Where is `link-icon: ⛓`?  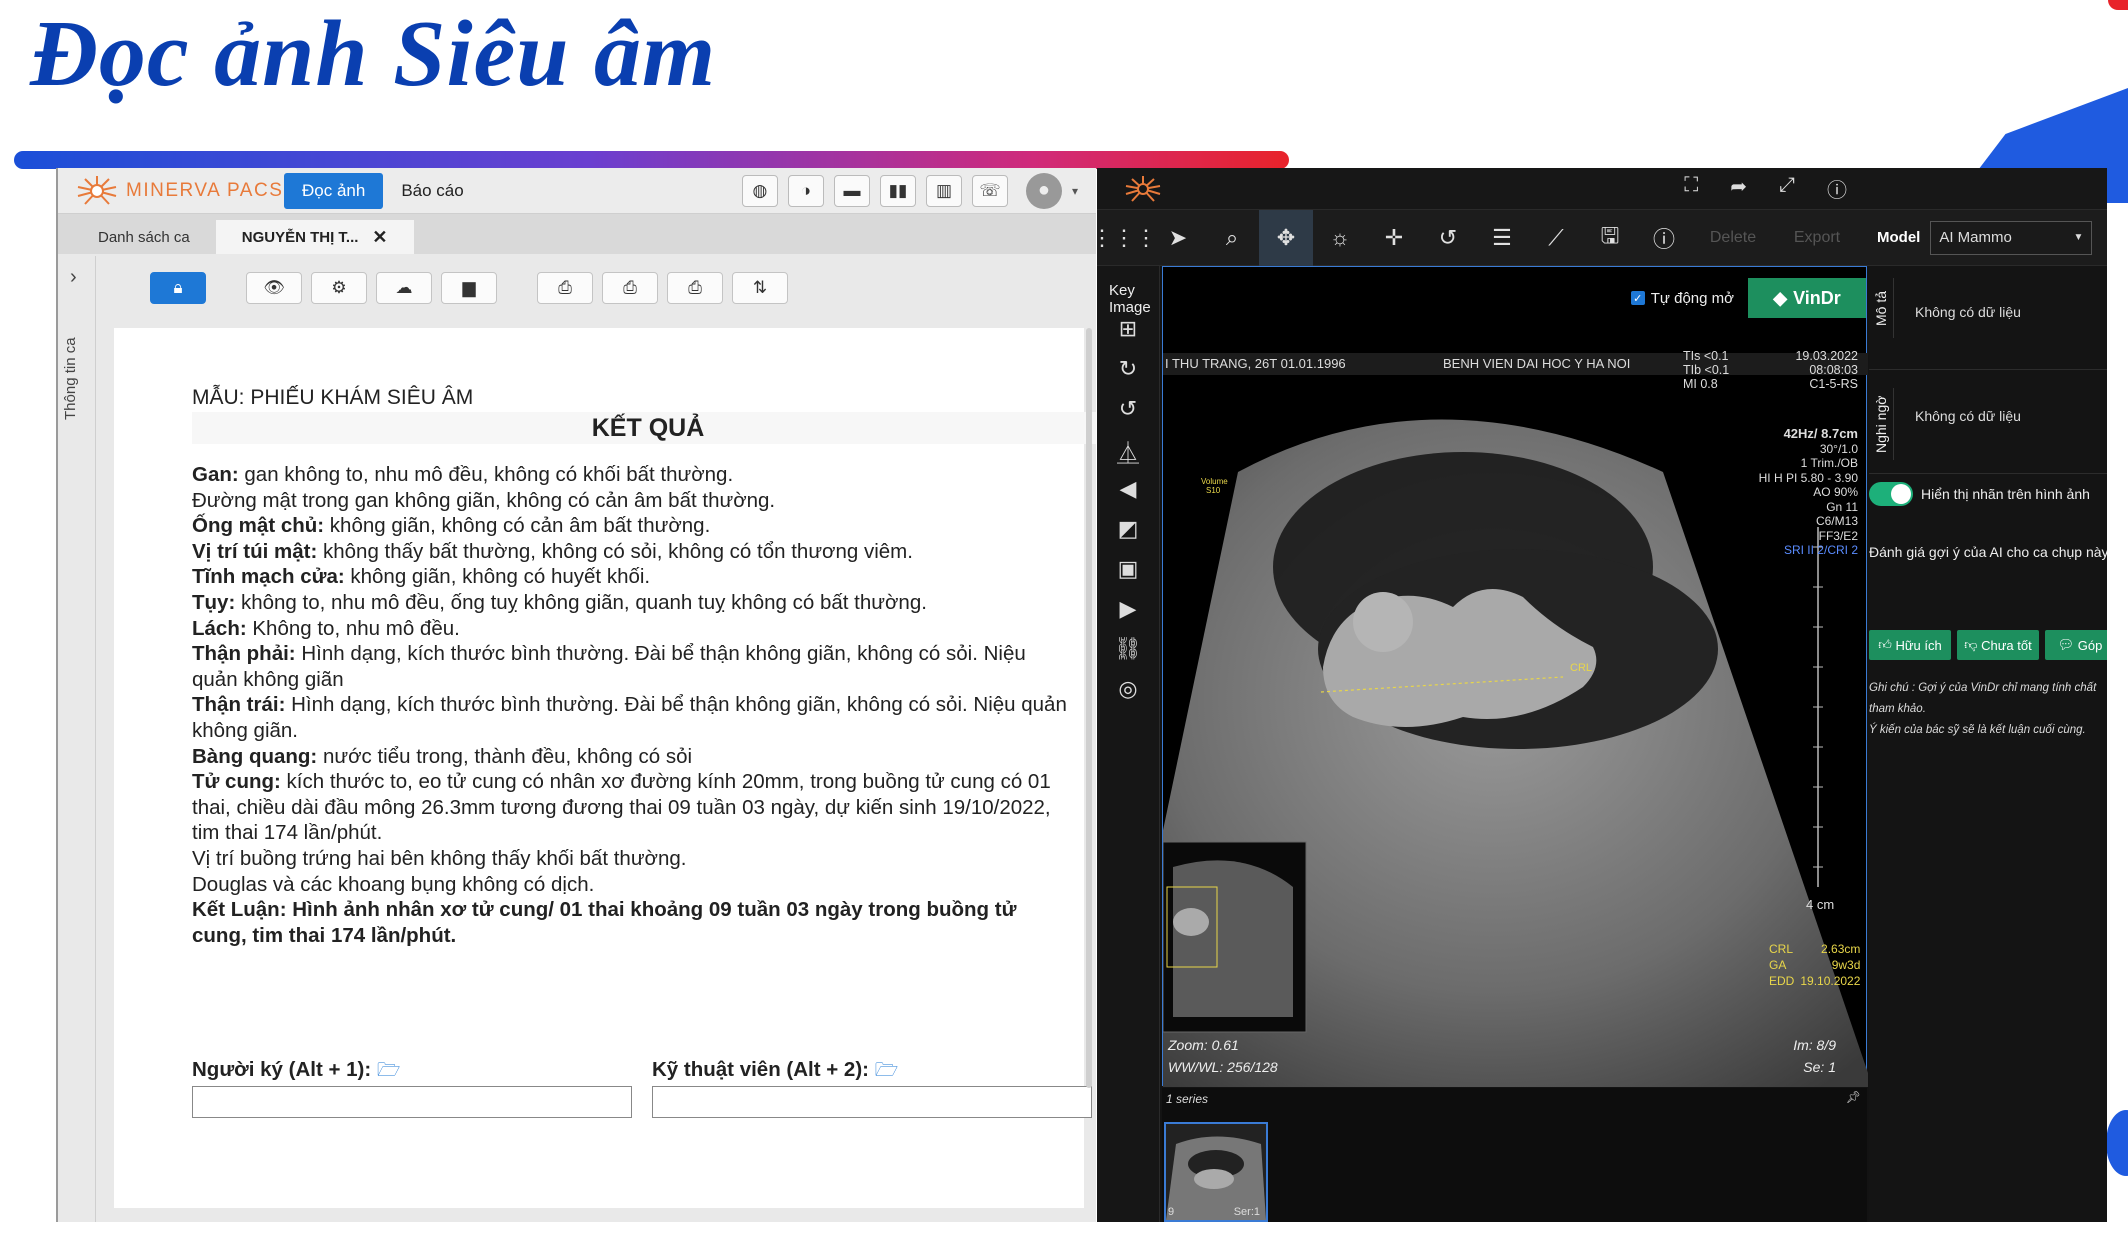
link-icon: ⛓ is located at coordinates (1128, 649).